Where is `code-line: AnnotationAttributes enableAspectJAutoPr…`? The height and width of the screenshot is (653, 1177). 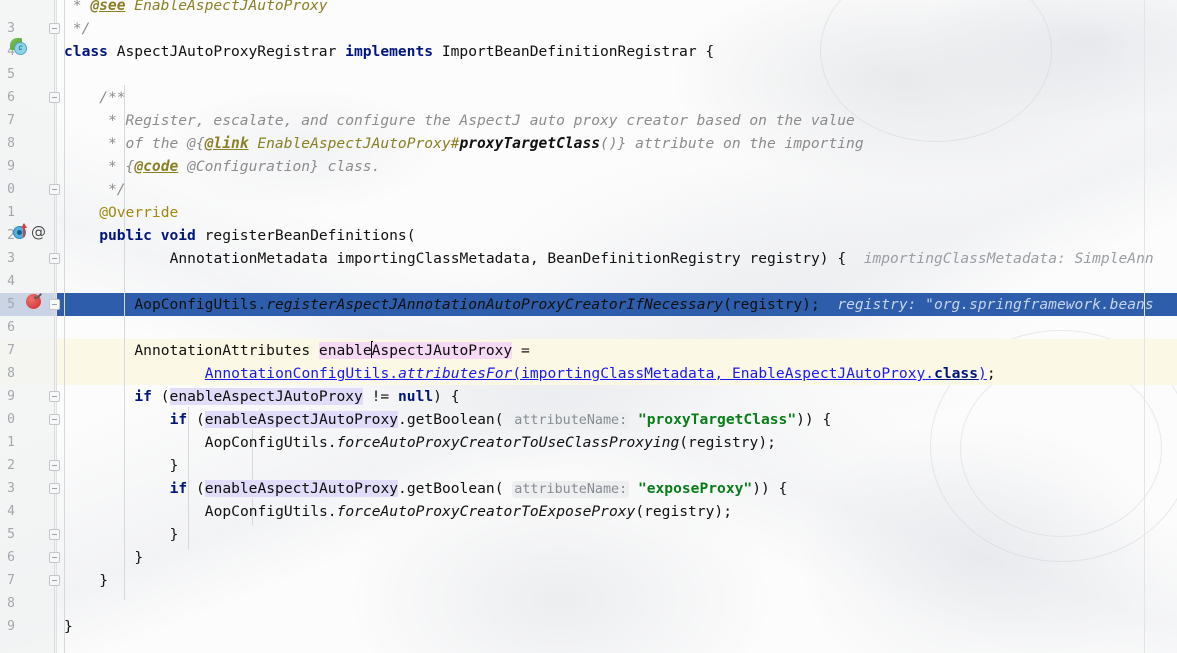 code-line: AnnotationAttributes enableAspectJAutoPr… is located at coordinates (332, 350).